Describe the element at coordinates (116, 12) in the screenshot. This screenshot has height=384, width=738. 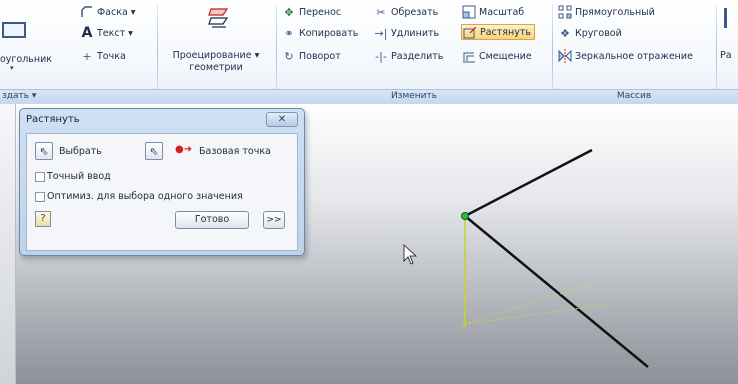
I see `chamfer-label: Фаска ▾` at that location.